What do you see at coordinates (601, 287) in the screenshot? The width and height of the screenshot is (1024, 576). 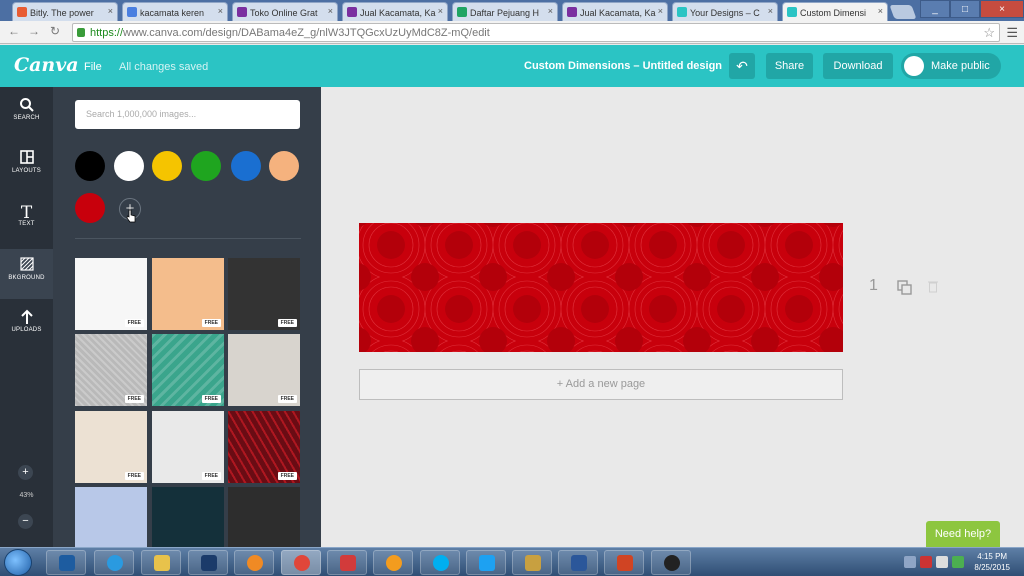 I see `design-page` at bounding box center [601, 287].